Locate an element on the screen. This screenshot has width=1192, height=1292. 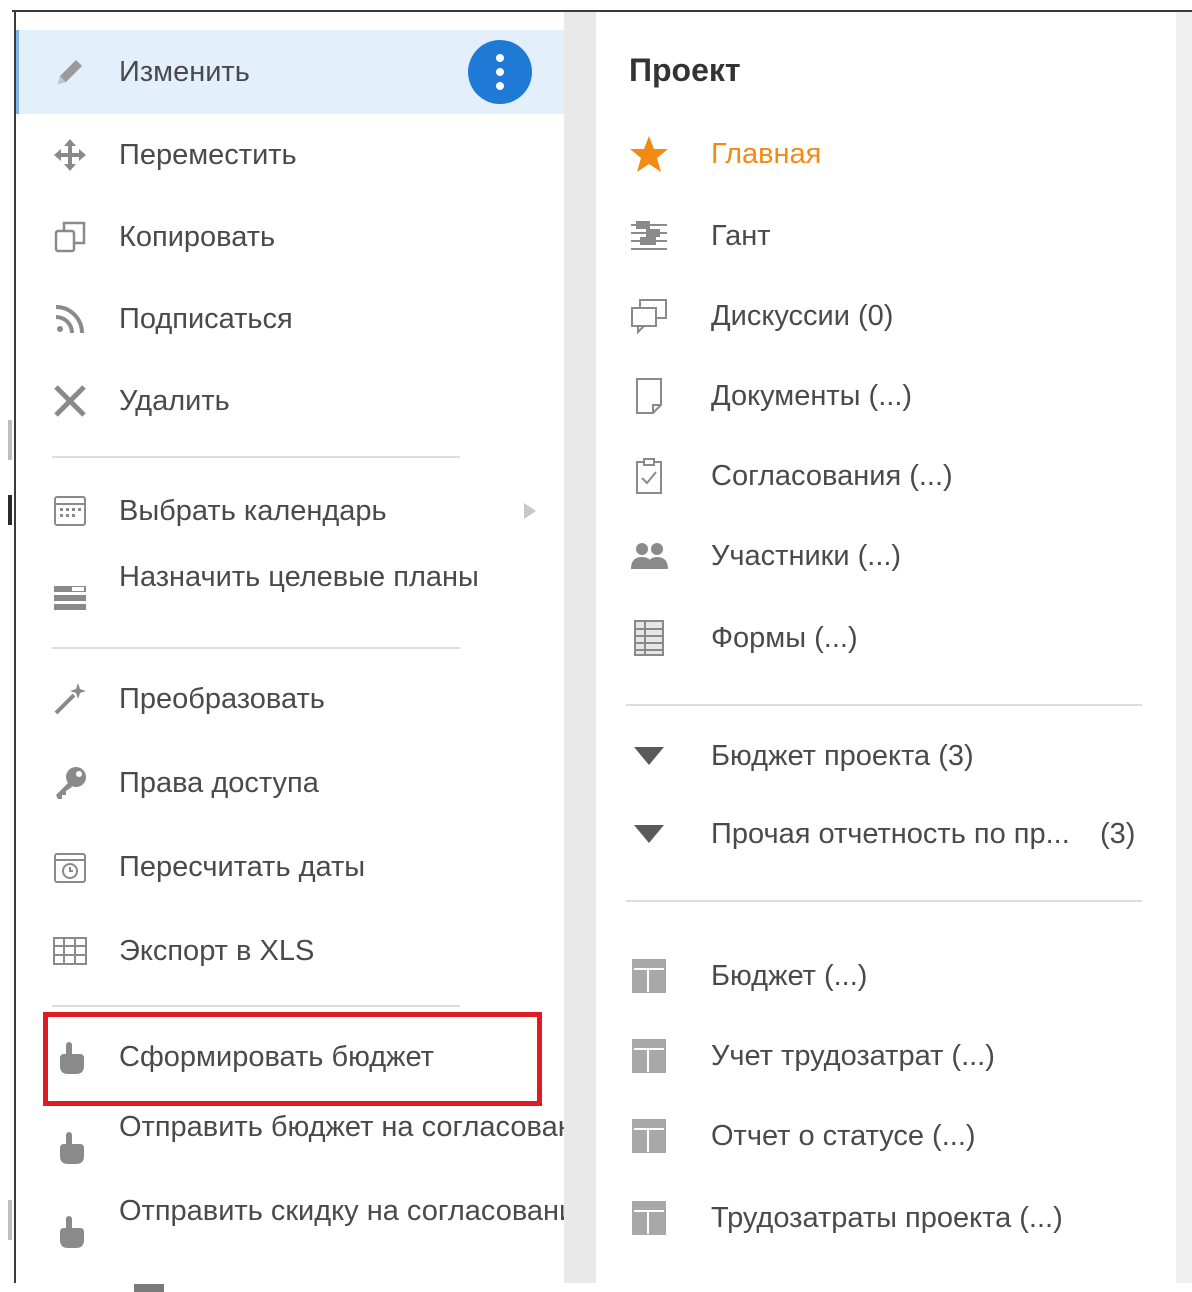
nav-item-label: Формы (...) is located at coordinates (784, 638).